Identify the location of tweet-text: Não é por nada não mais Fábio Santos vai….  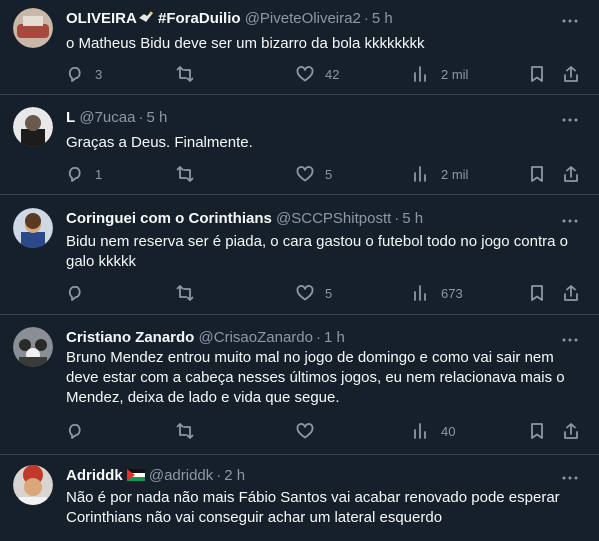
(313, 507).